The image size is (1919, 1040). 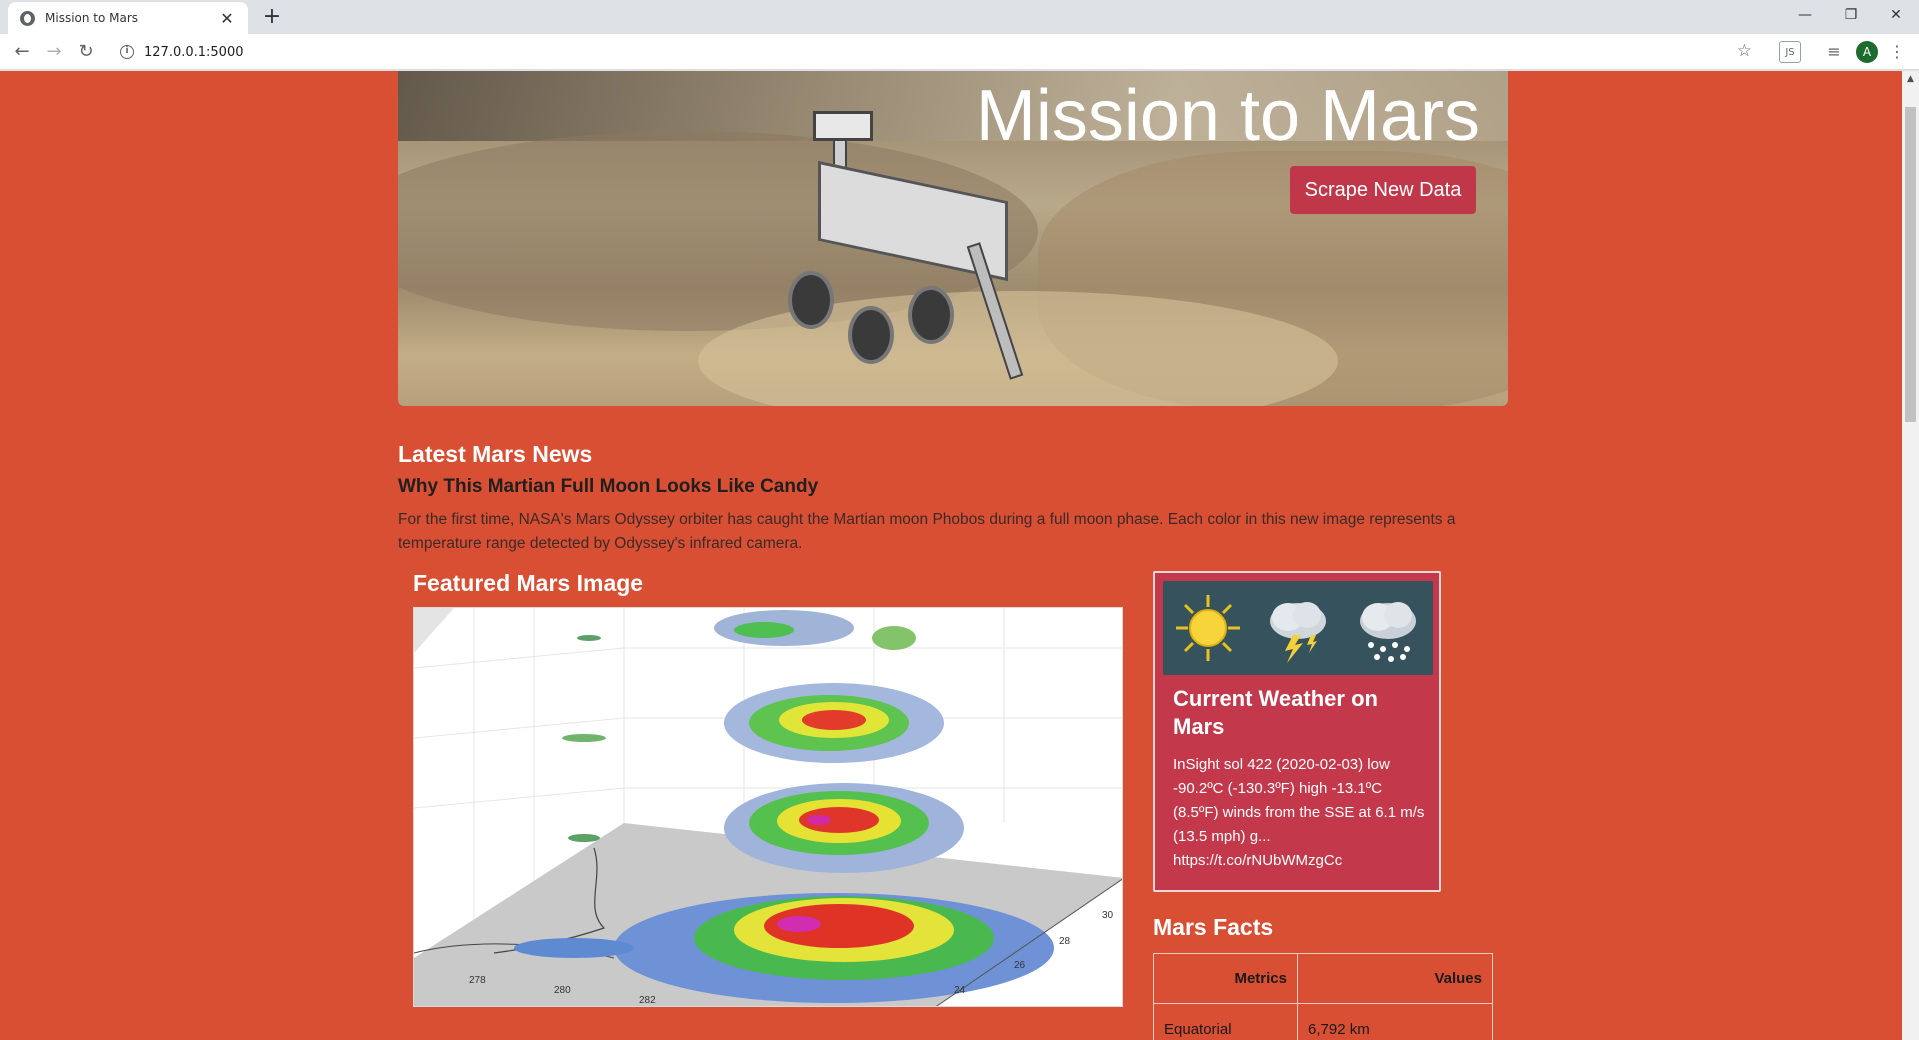 I want to click on browser-toolbar: ← → ↻ i 127.0.0.1:5000 ☆ JS ≡ A ⋮, so click(x=959, y=52).